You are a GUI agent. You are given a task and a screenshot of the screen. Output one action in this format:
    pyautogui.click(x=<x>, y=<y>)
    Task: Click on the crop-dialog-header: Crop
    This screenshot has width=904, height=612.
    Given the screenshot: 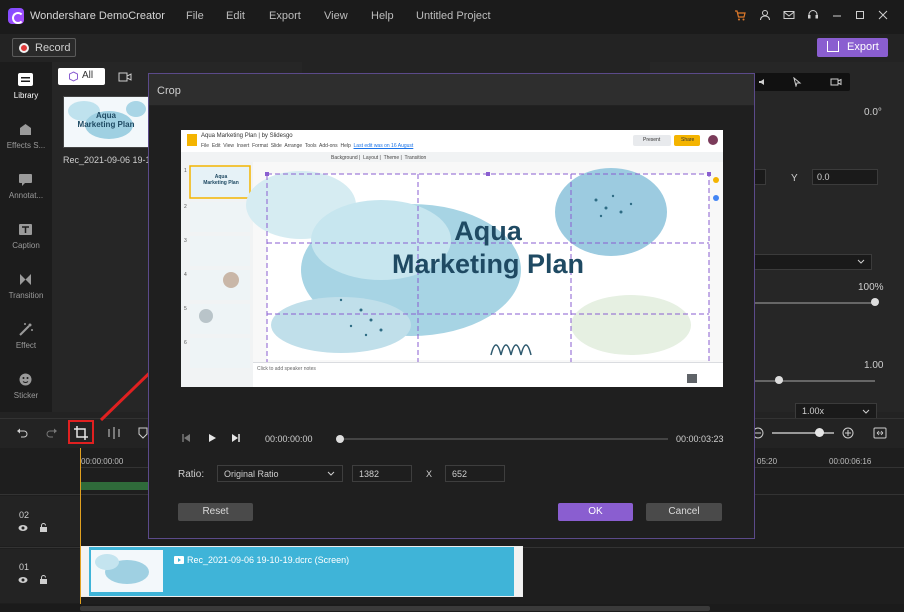 What is the action you would take?
    pyautogui.click(x=451, y=90)
    